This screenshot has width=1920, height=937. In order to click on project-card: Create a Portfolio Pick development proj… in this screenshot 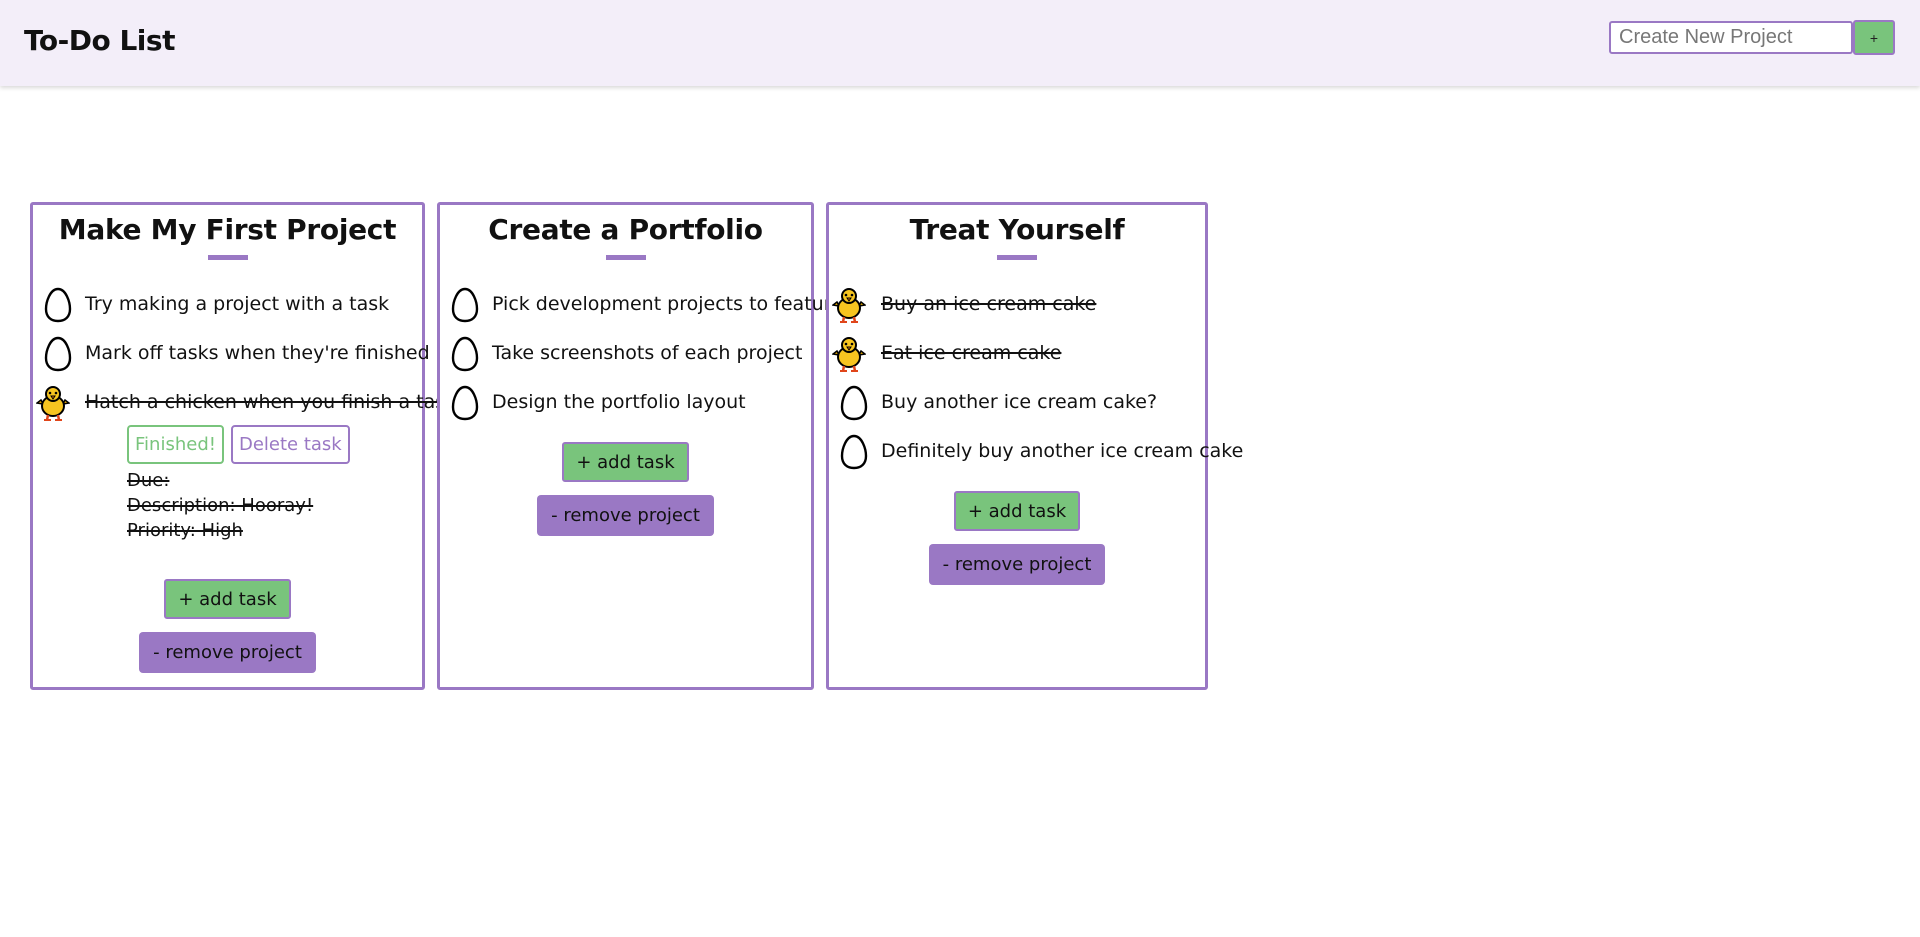, I will do `click(640, 446)`.